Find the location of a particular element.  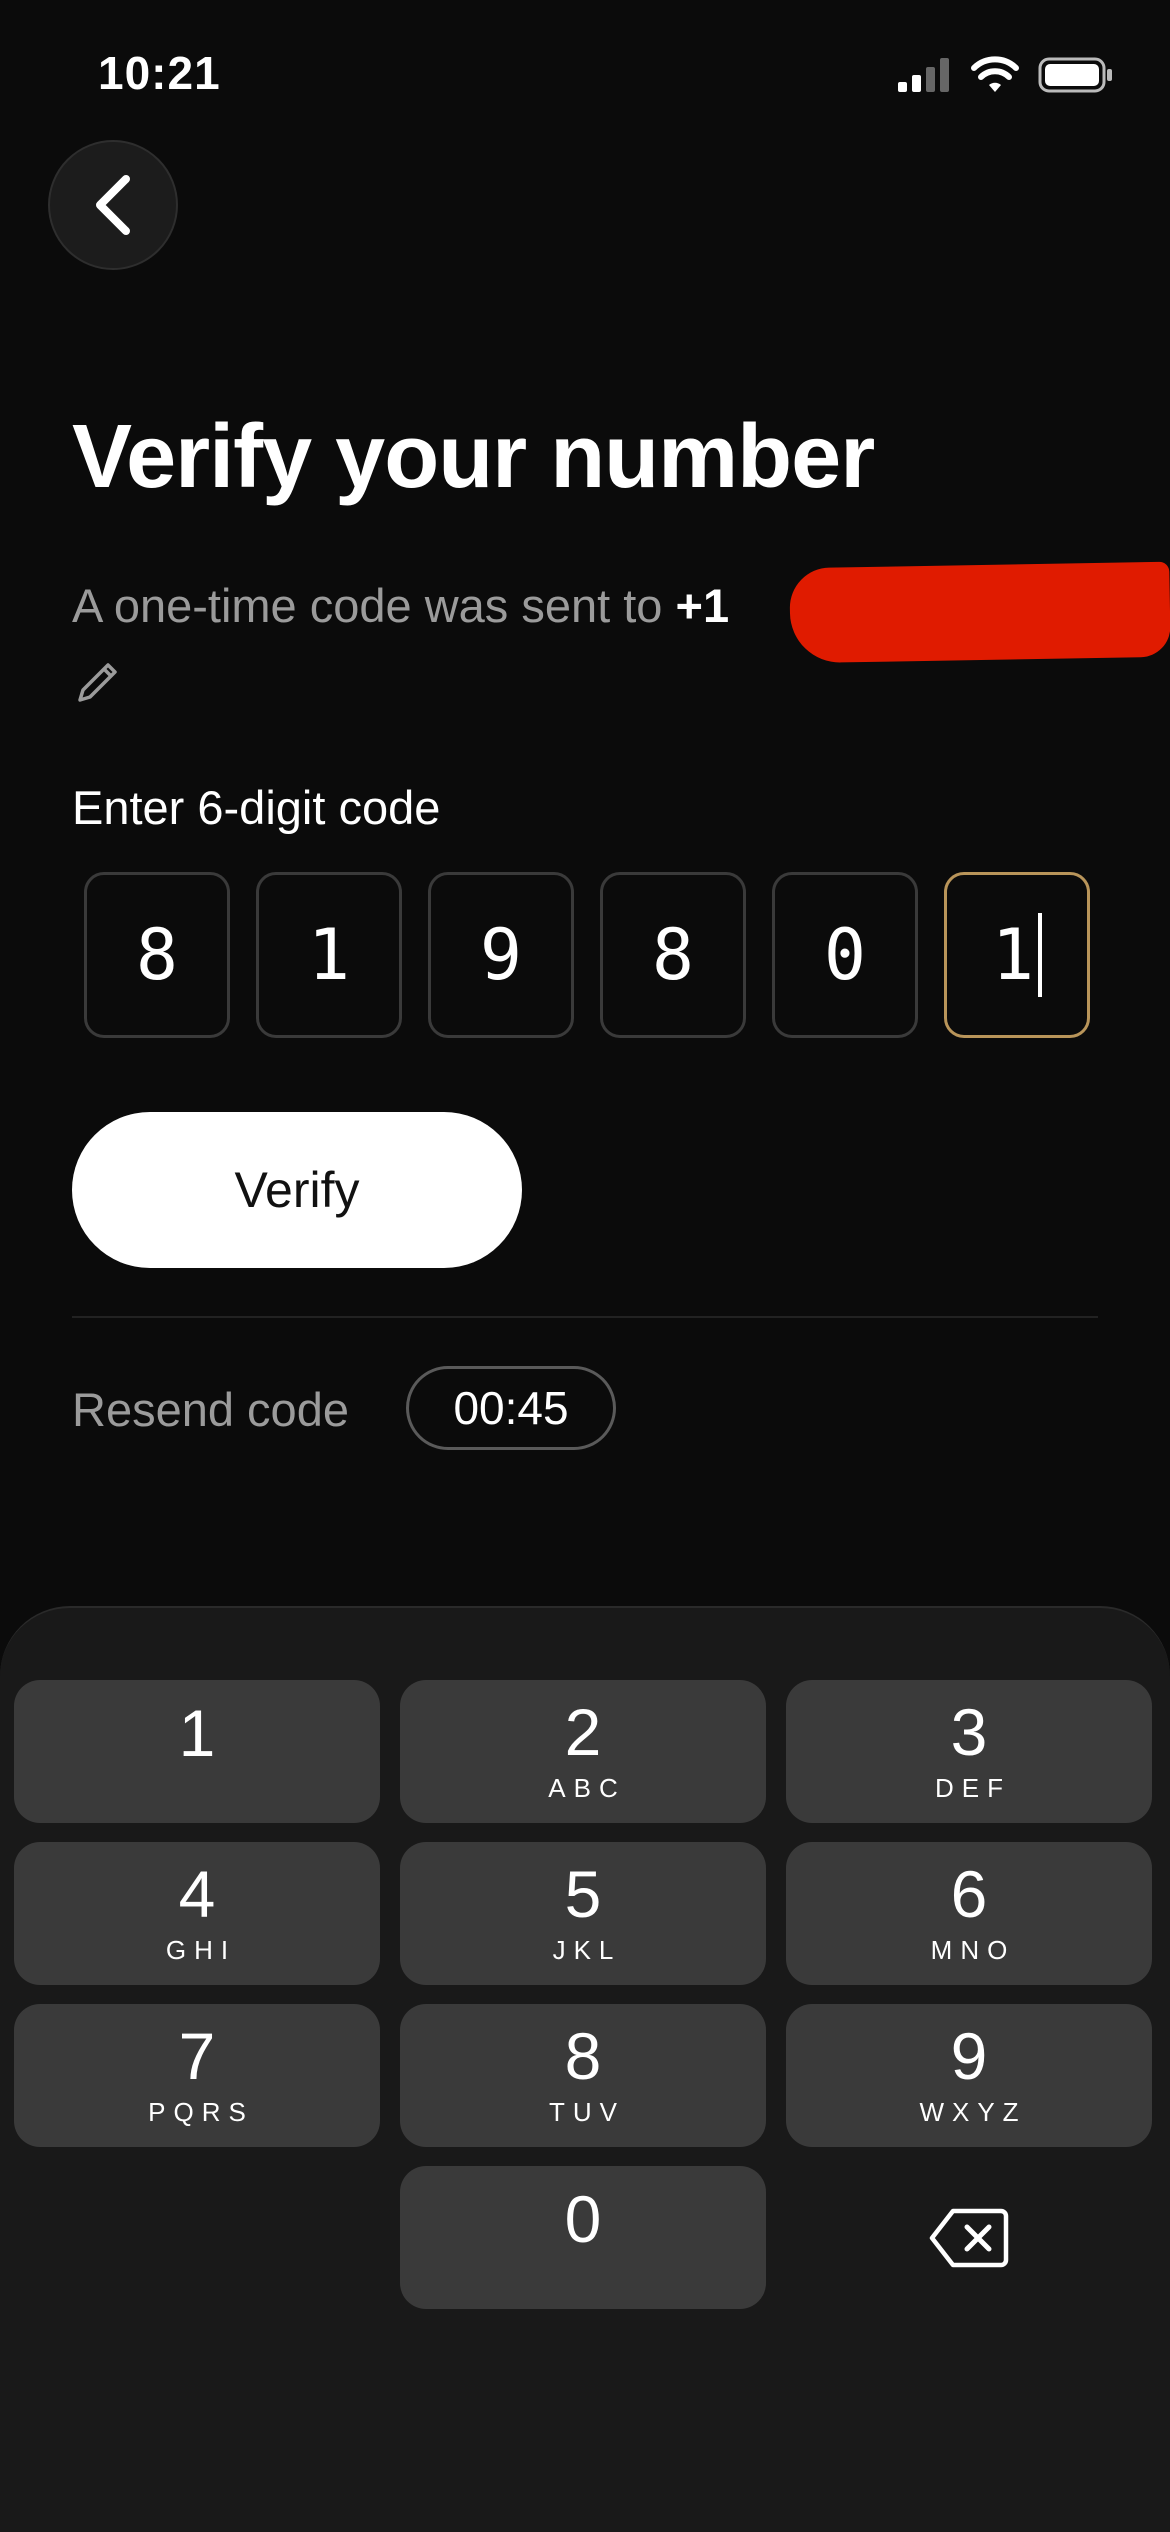

wifi-icon is located at coordinates (995, 74).